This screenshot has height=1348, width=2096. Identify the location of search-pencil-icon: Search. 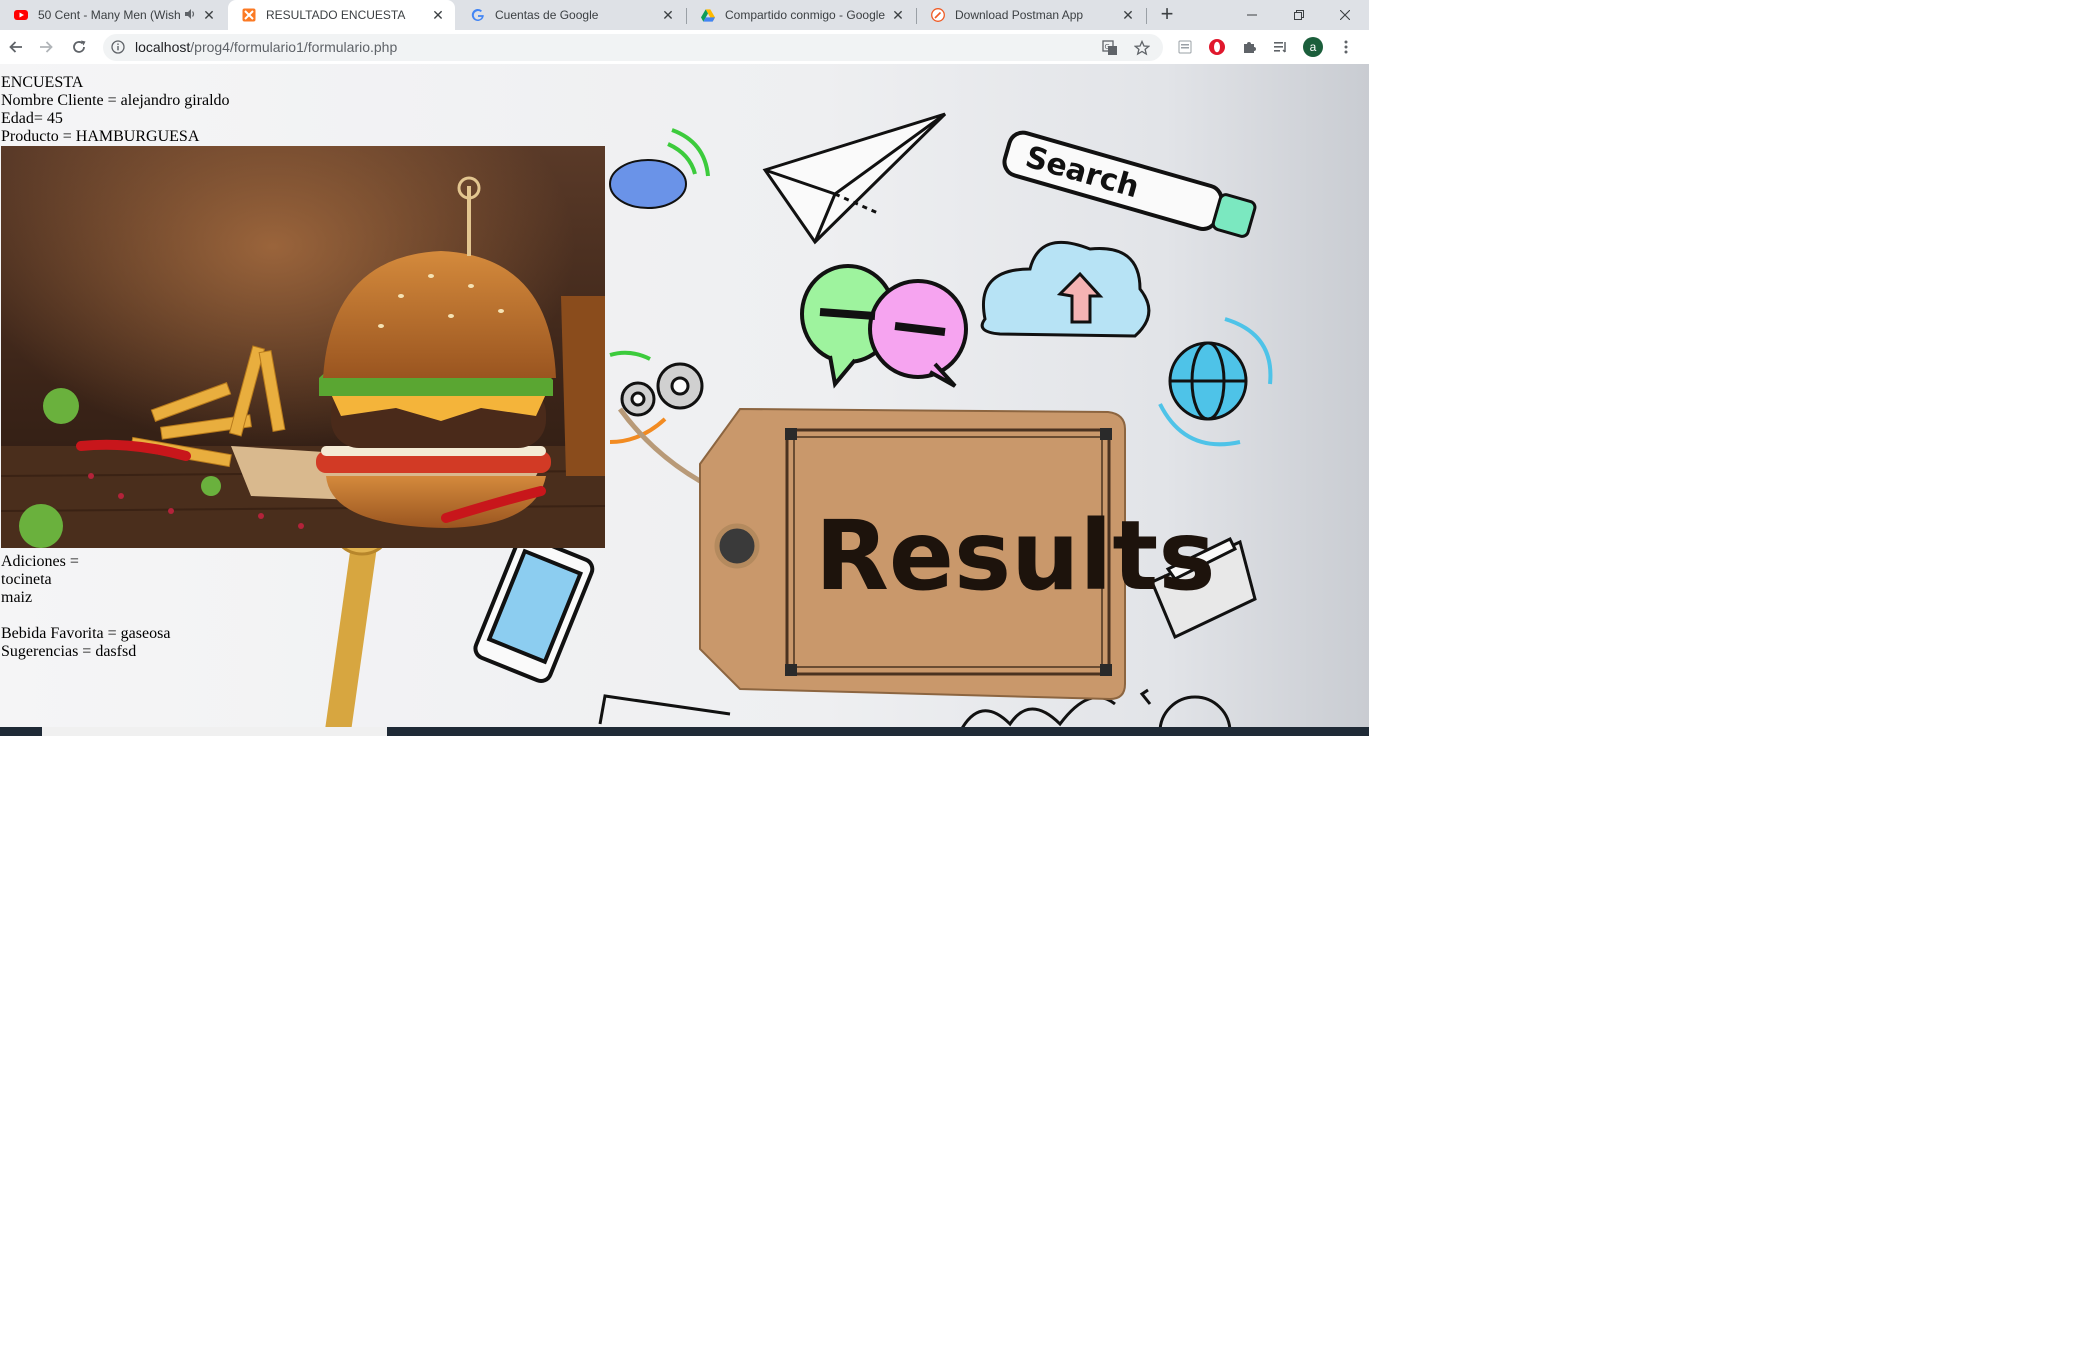
(1129, 184).